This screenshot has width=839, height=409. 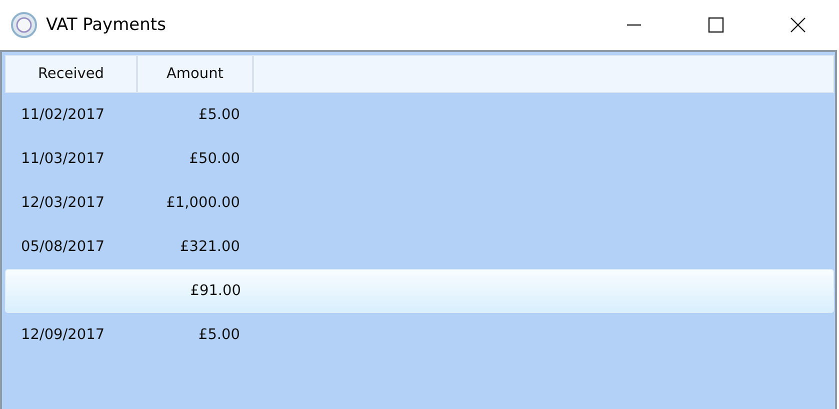 What do you see at coordinates (63, 203) in the screenshot?
I see `table-cell: 12/03/2017` at bounding box center [63, 203].